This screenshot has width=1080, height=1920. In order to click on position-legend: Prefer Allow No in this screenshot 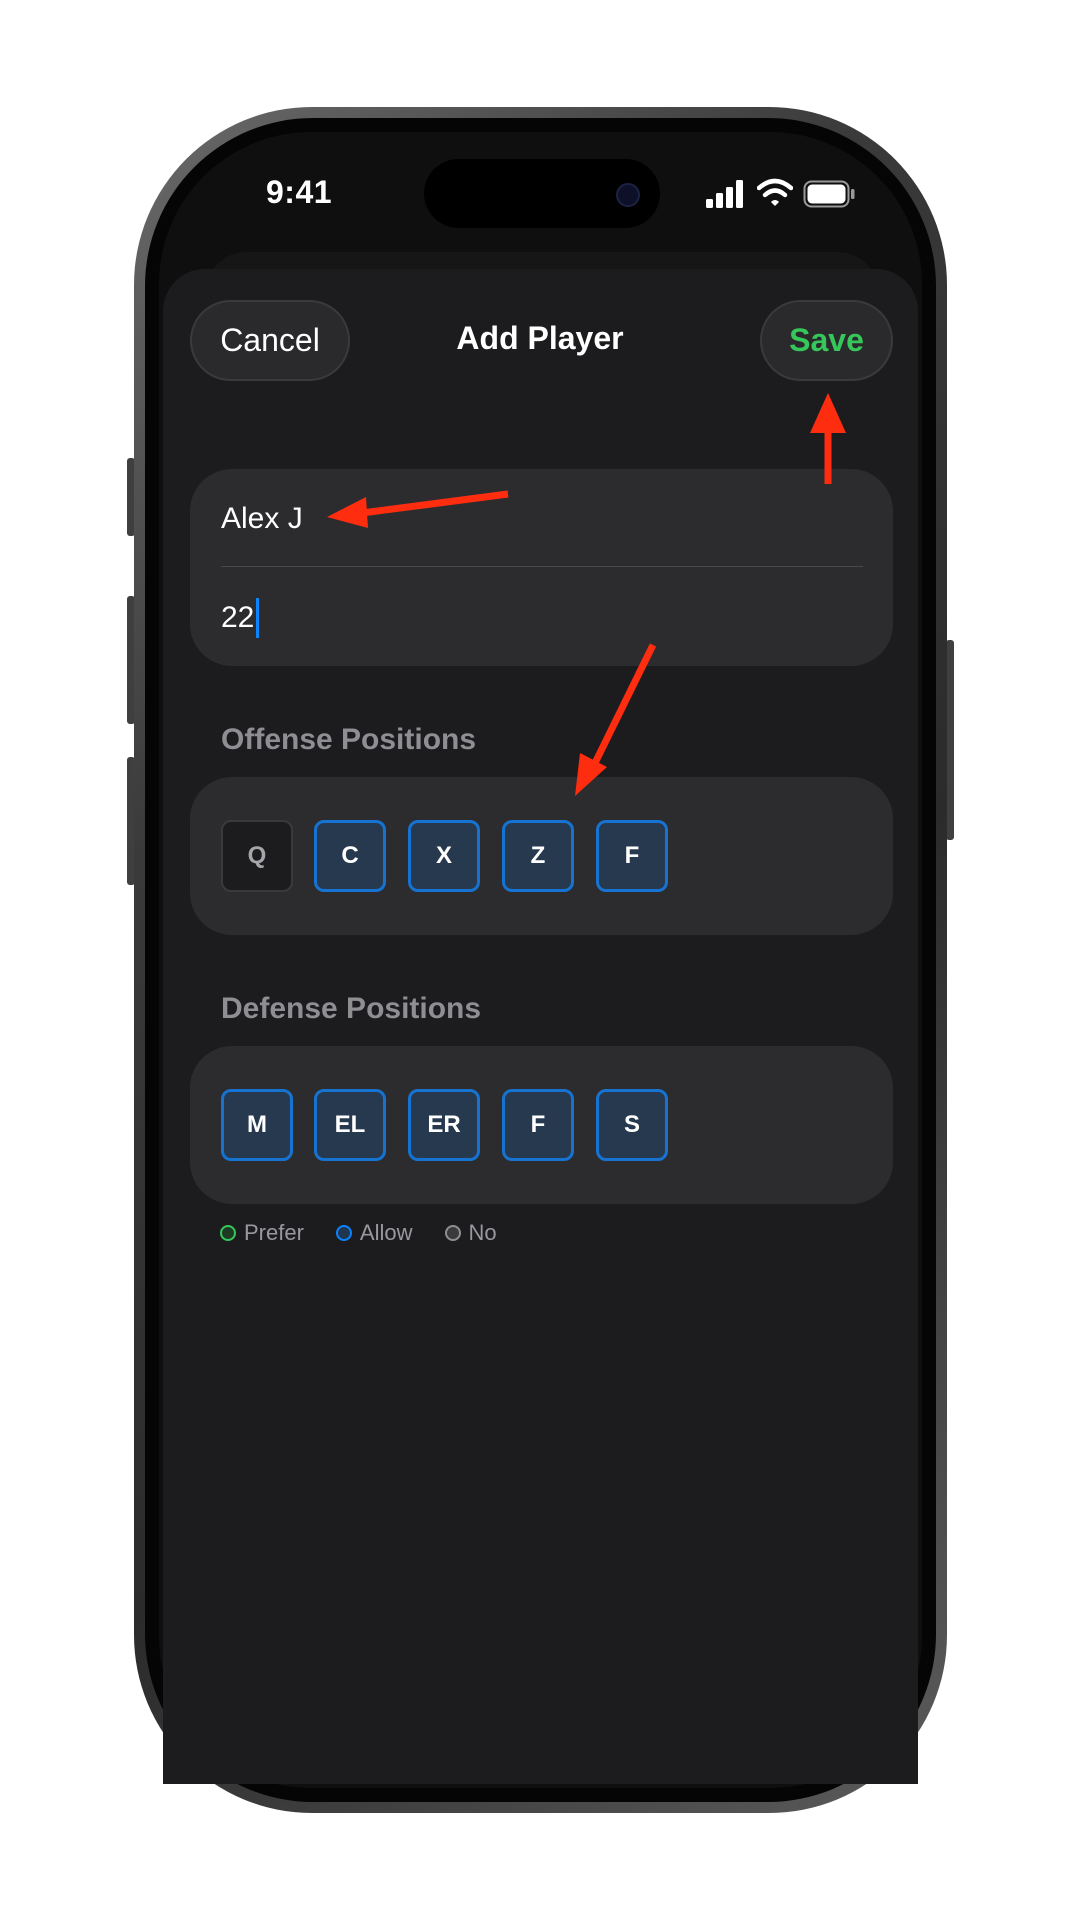, I will do `click(358, 1233)`.